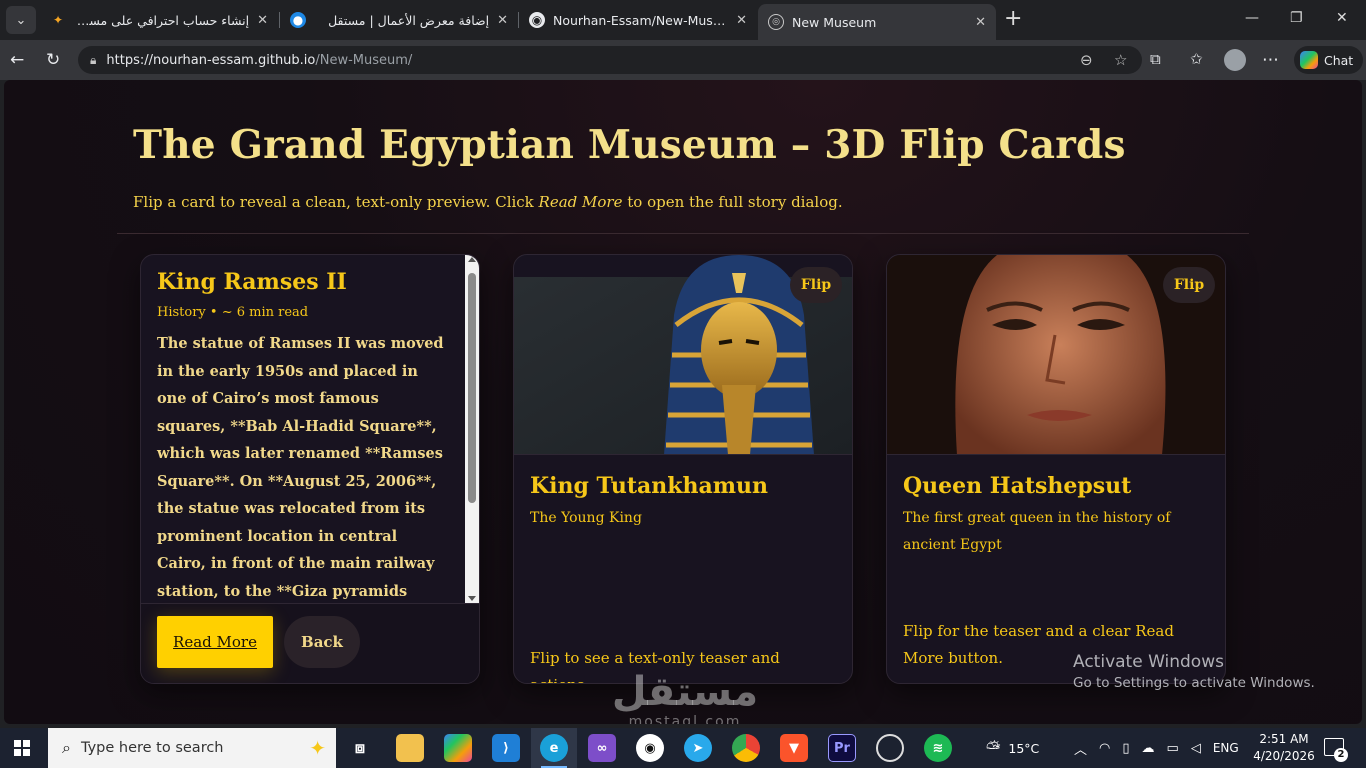 This screenshot has width=1366, height=768. Describe the element at coordinates (890, 748) in the screenshot. I see `obs-icon` at that location.